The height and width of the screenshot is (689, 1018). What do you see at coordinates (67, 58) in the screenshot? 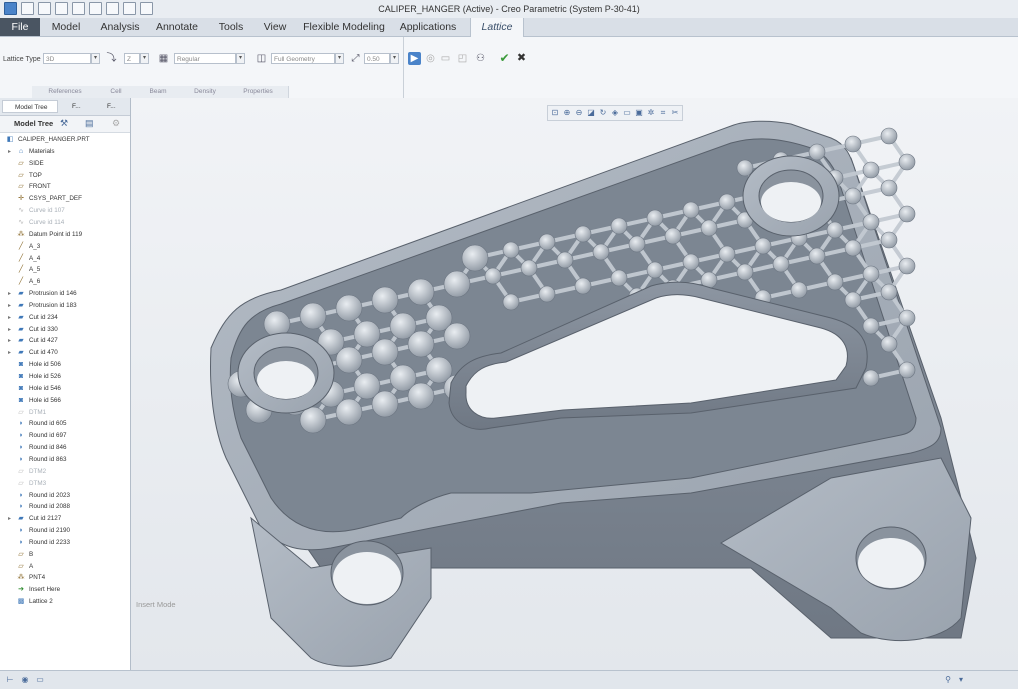
I see `lattice-type-select: 3D` at bounding box center [67, 58].